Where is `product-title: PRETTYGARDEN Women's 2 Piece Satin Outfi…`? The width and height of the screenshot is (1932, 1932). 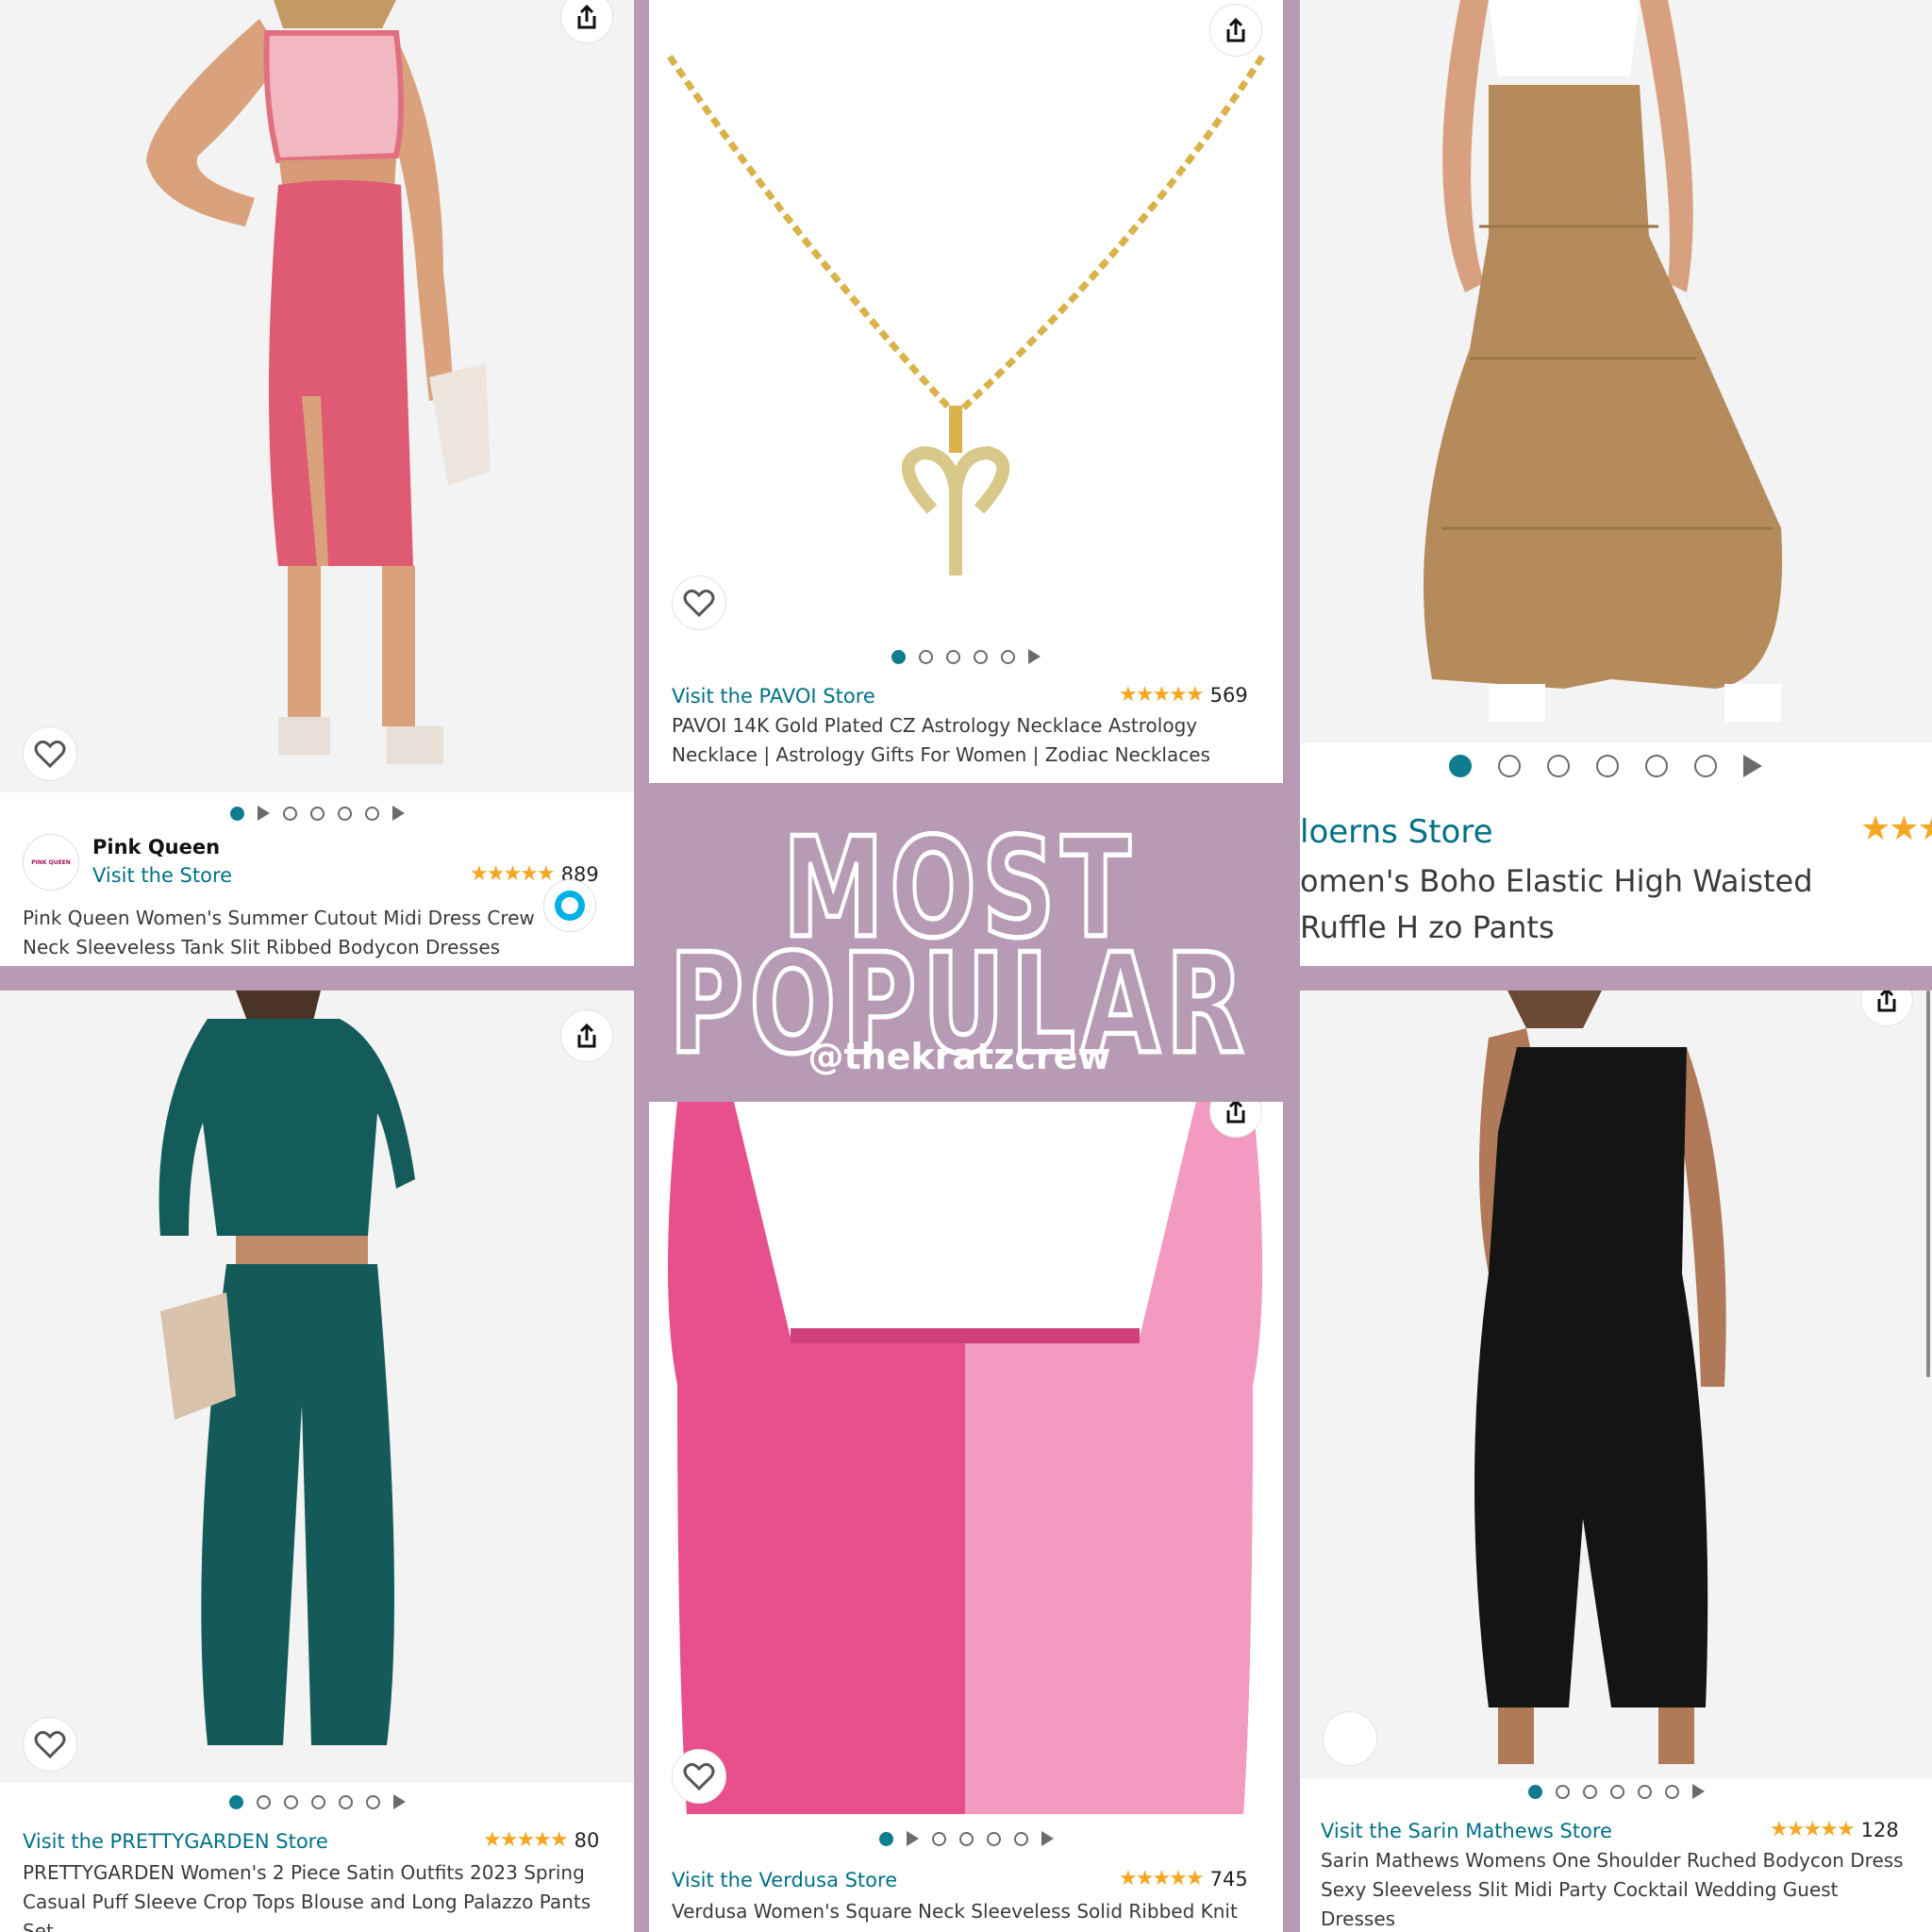 product-title: PRETTYGARDEN Women's 2 Piece Satin Outfi… is located at coordinates (320, 1895).